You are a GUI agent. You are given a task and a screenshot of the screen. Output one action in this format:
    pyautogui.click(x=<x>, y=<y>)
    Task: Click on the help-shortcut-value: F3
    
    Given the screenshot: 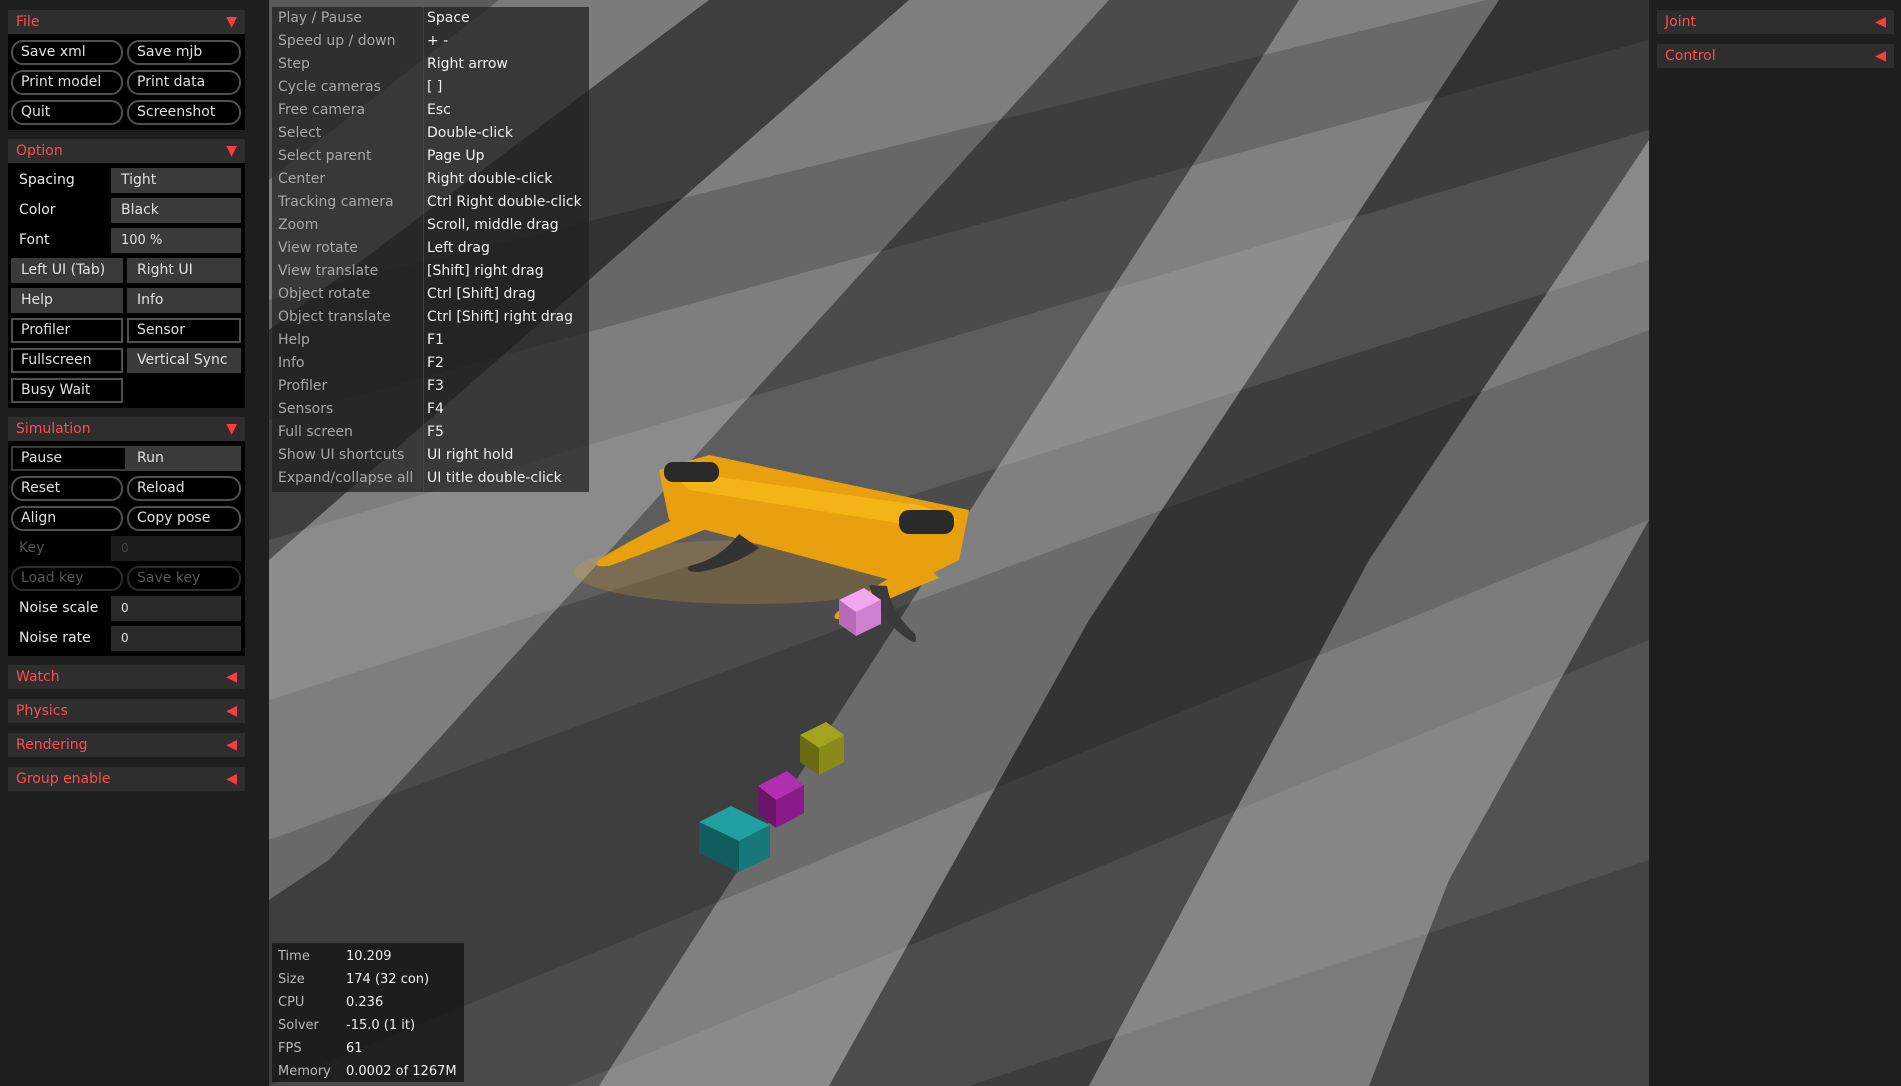 What is the action you would take?
    pyautogui.click(x=435, y=386)
    